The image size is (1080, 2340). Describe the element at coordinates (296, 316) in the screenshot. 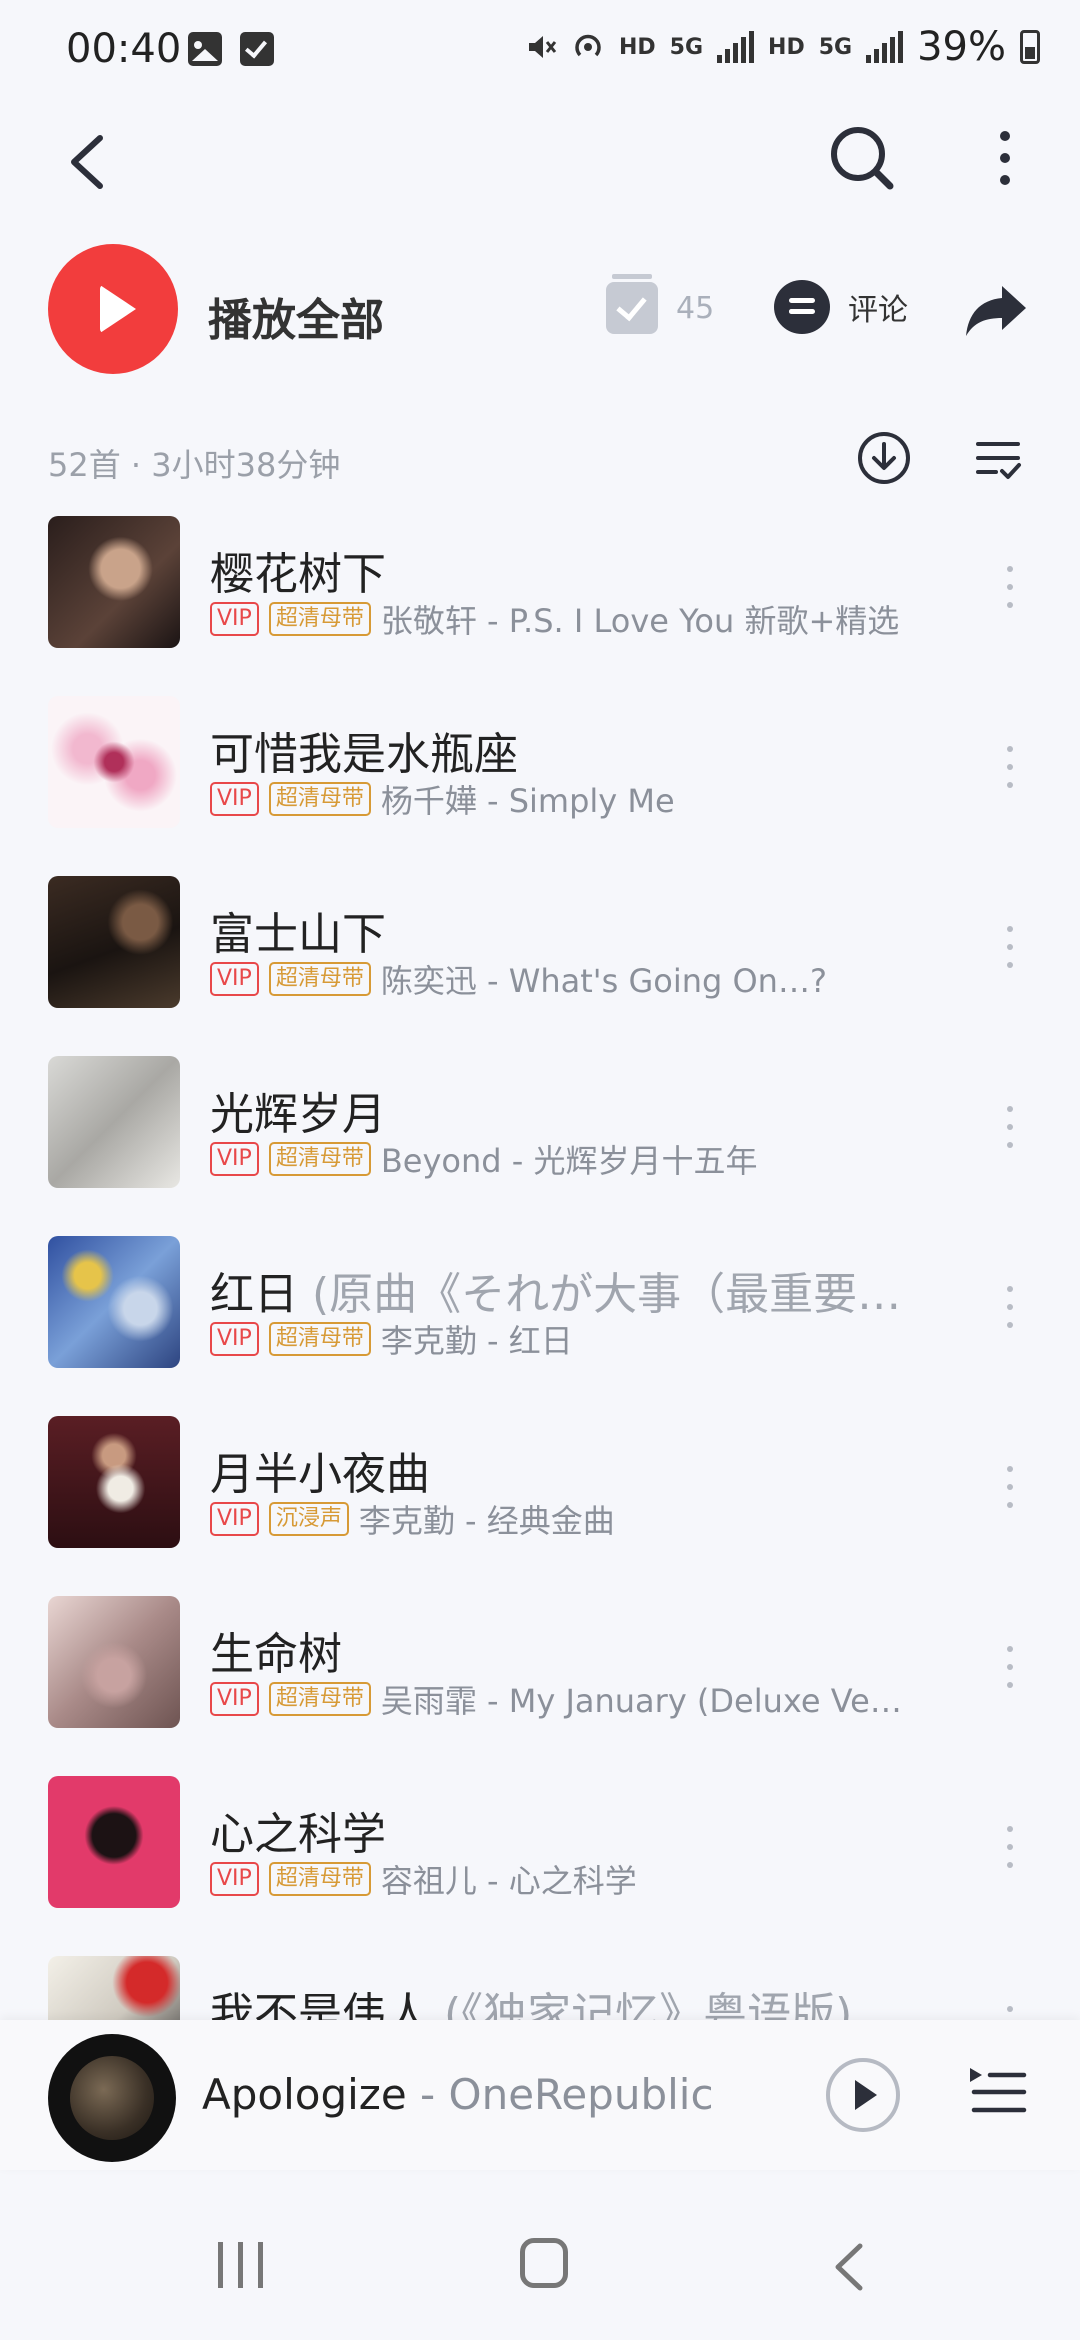

I see `play-all-label: 播放全部` at that location.